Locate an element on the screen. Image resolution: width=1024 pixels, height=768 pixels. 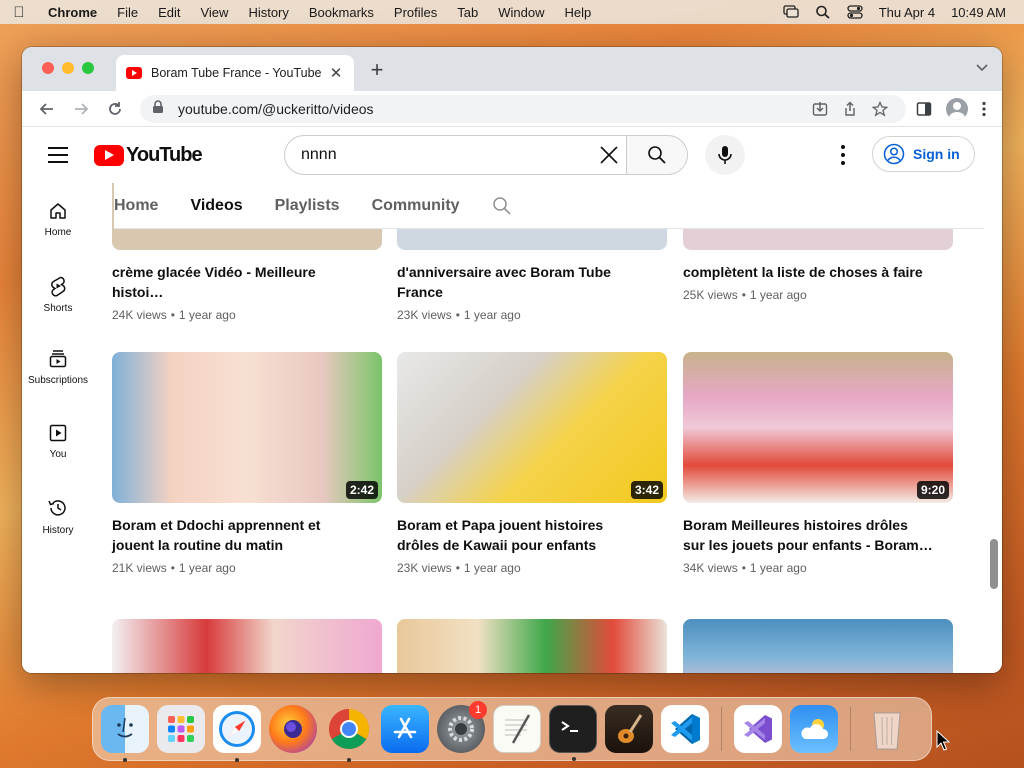
video-title: complètent la liste de choses à faire is located at coordinates (818, 272).